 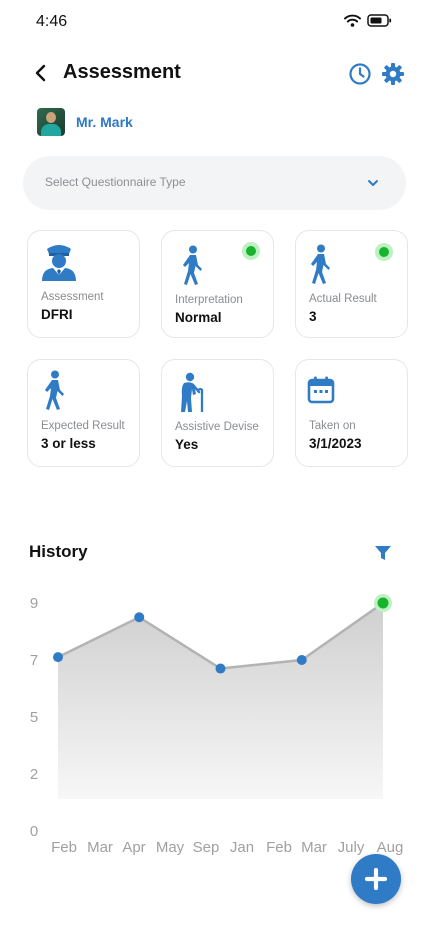 What do you see at coordinates (332, 426) in the screenshot?
I see `card-label: Taken on` at bounding box center [332, 426].